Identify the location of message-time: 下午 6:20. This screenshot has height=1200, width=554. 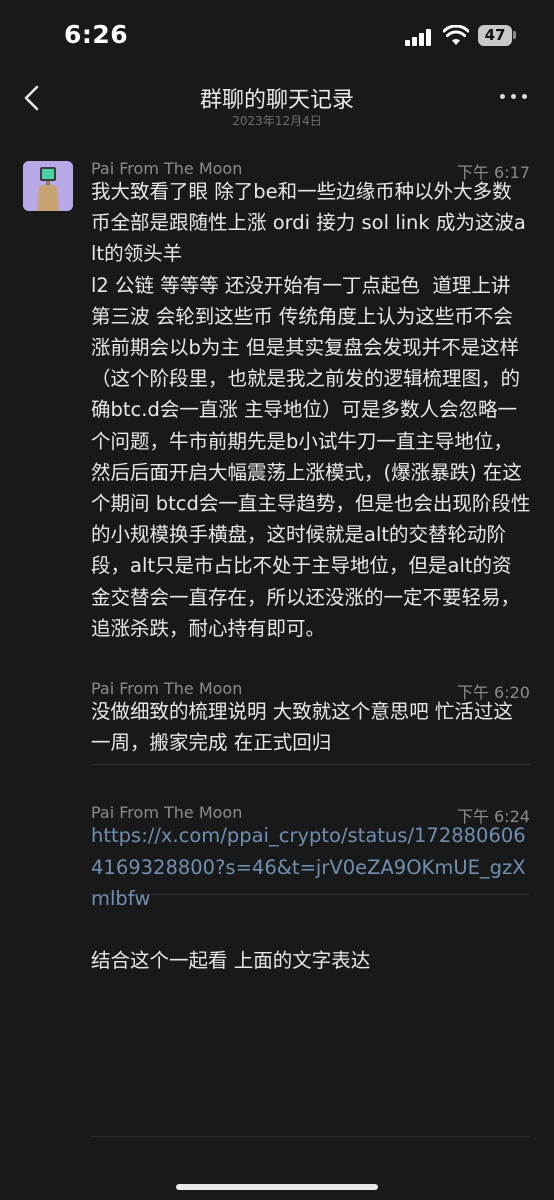
(493, 693).